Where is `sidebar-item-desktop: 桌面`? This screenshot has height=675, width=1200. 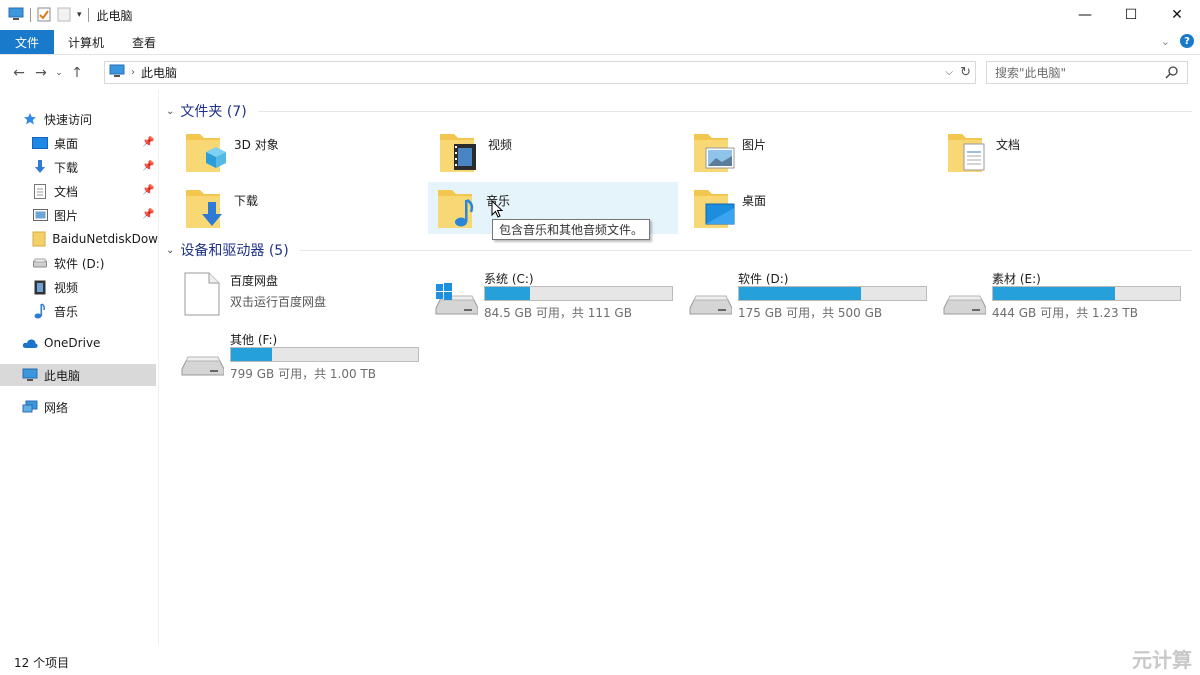 sidebar-item-desktop: 桌面 is located at coordinates (87, 143).